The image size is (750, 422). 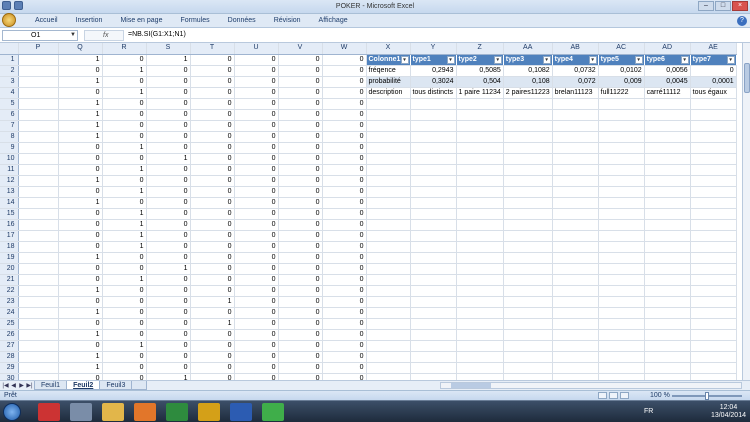 I want to click on row-header: 27, so click(x=9, y=346).